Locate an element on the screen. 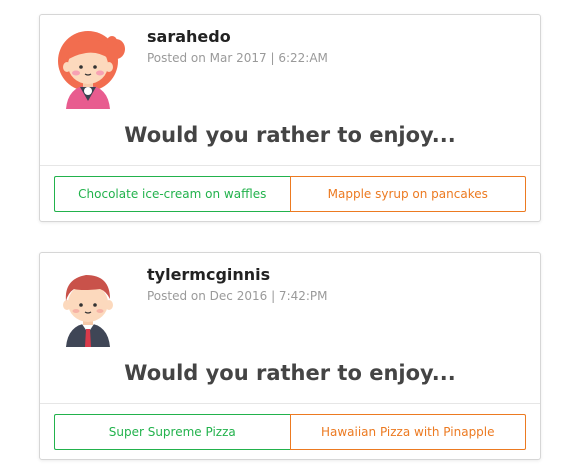  username: sarahedo is located at coordinates (189, 36).